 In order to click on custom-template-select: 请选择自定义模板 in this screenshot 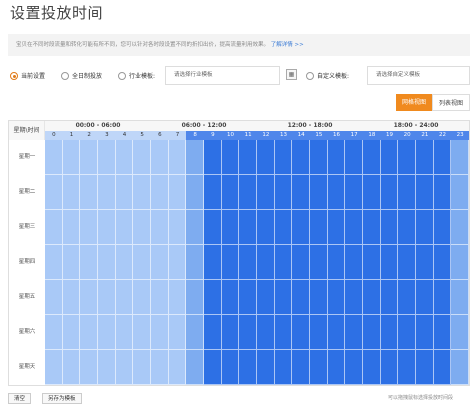, I will do `click(418, 75)`.